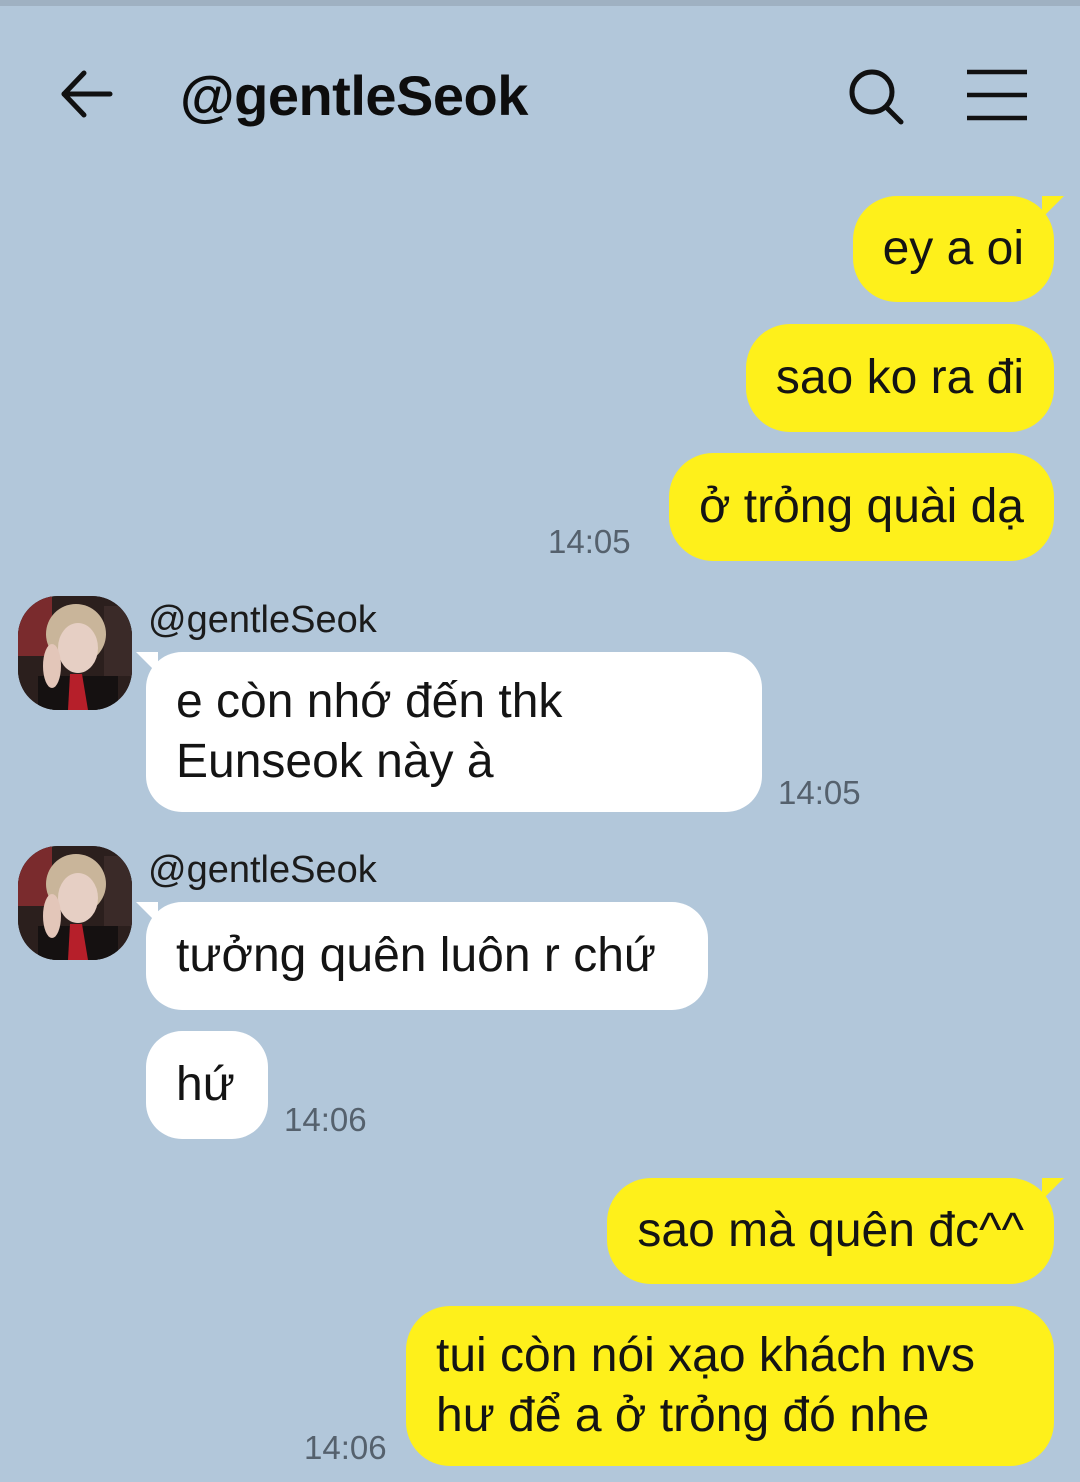 The image size is (1080, 1482). What do you see at coordinates (449, 732) in the screenshot?
I see `incoming-message-bubble: e còn nhớ đến thk Eunseok này à` at bounding box center [449, 732].